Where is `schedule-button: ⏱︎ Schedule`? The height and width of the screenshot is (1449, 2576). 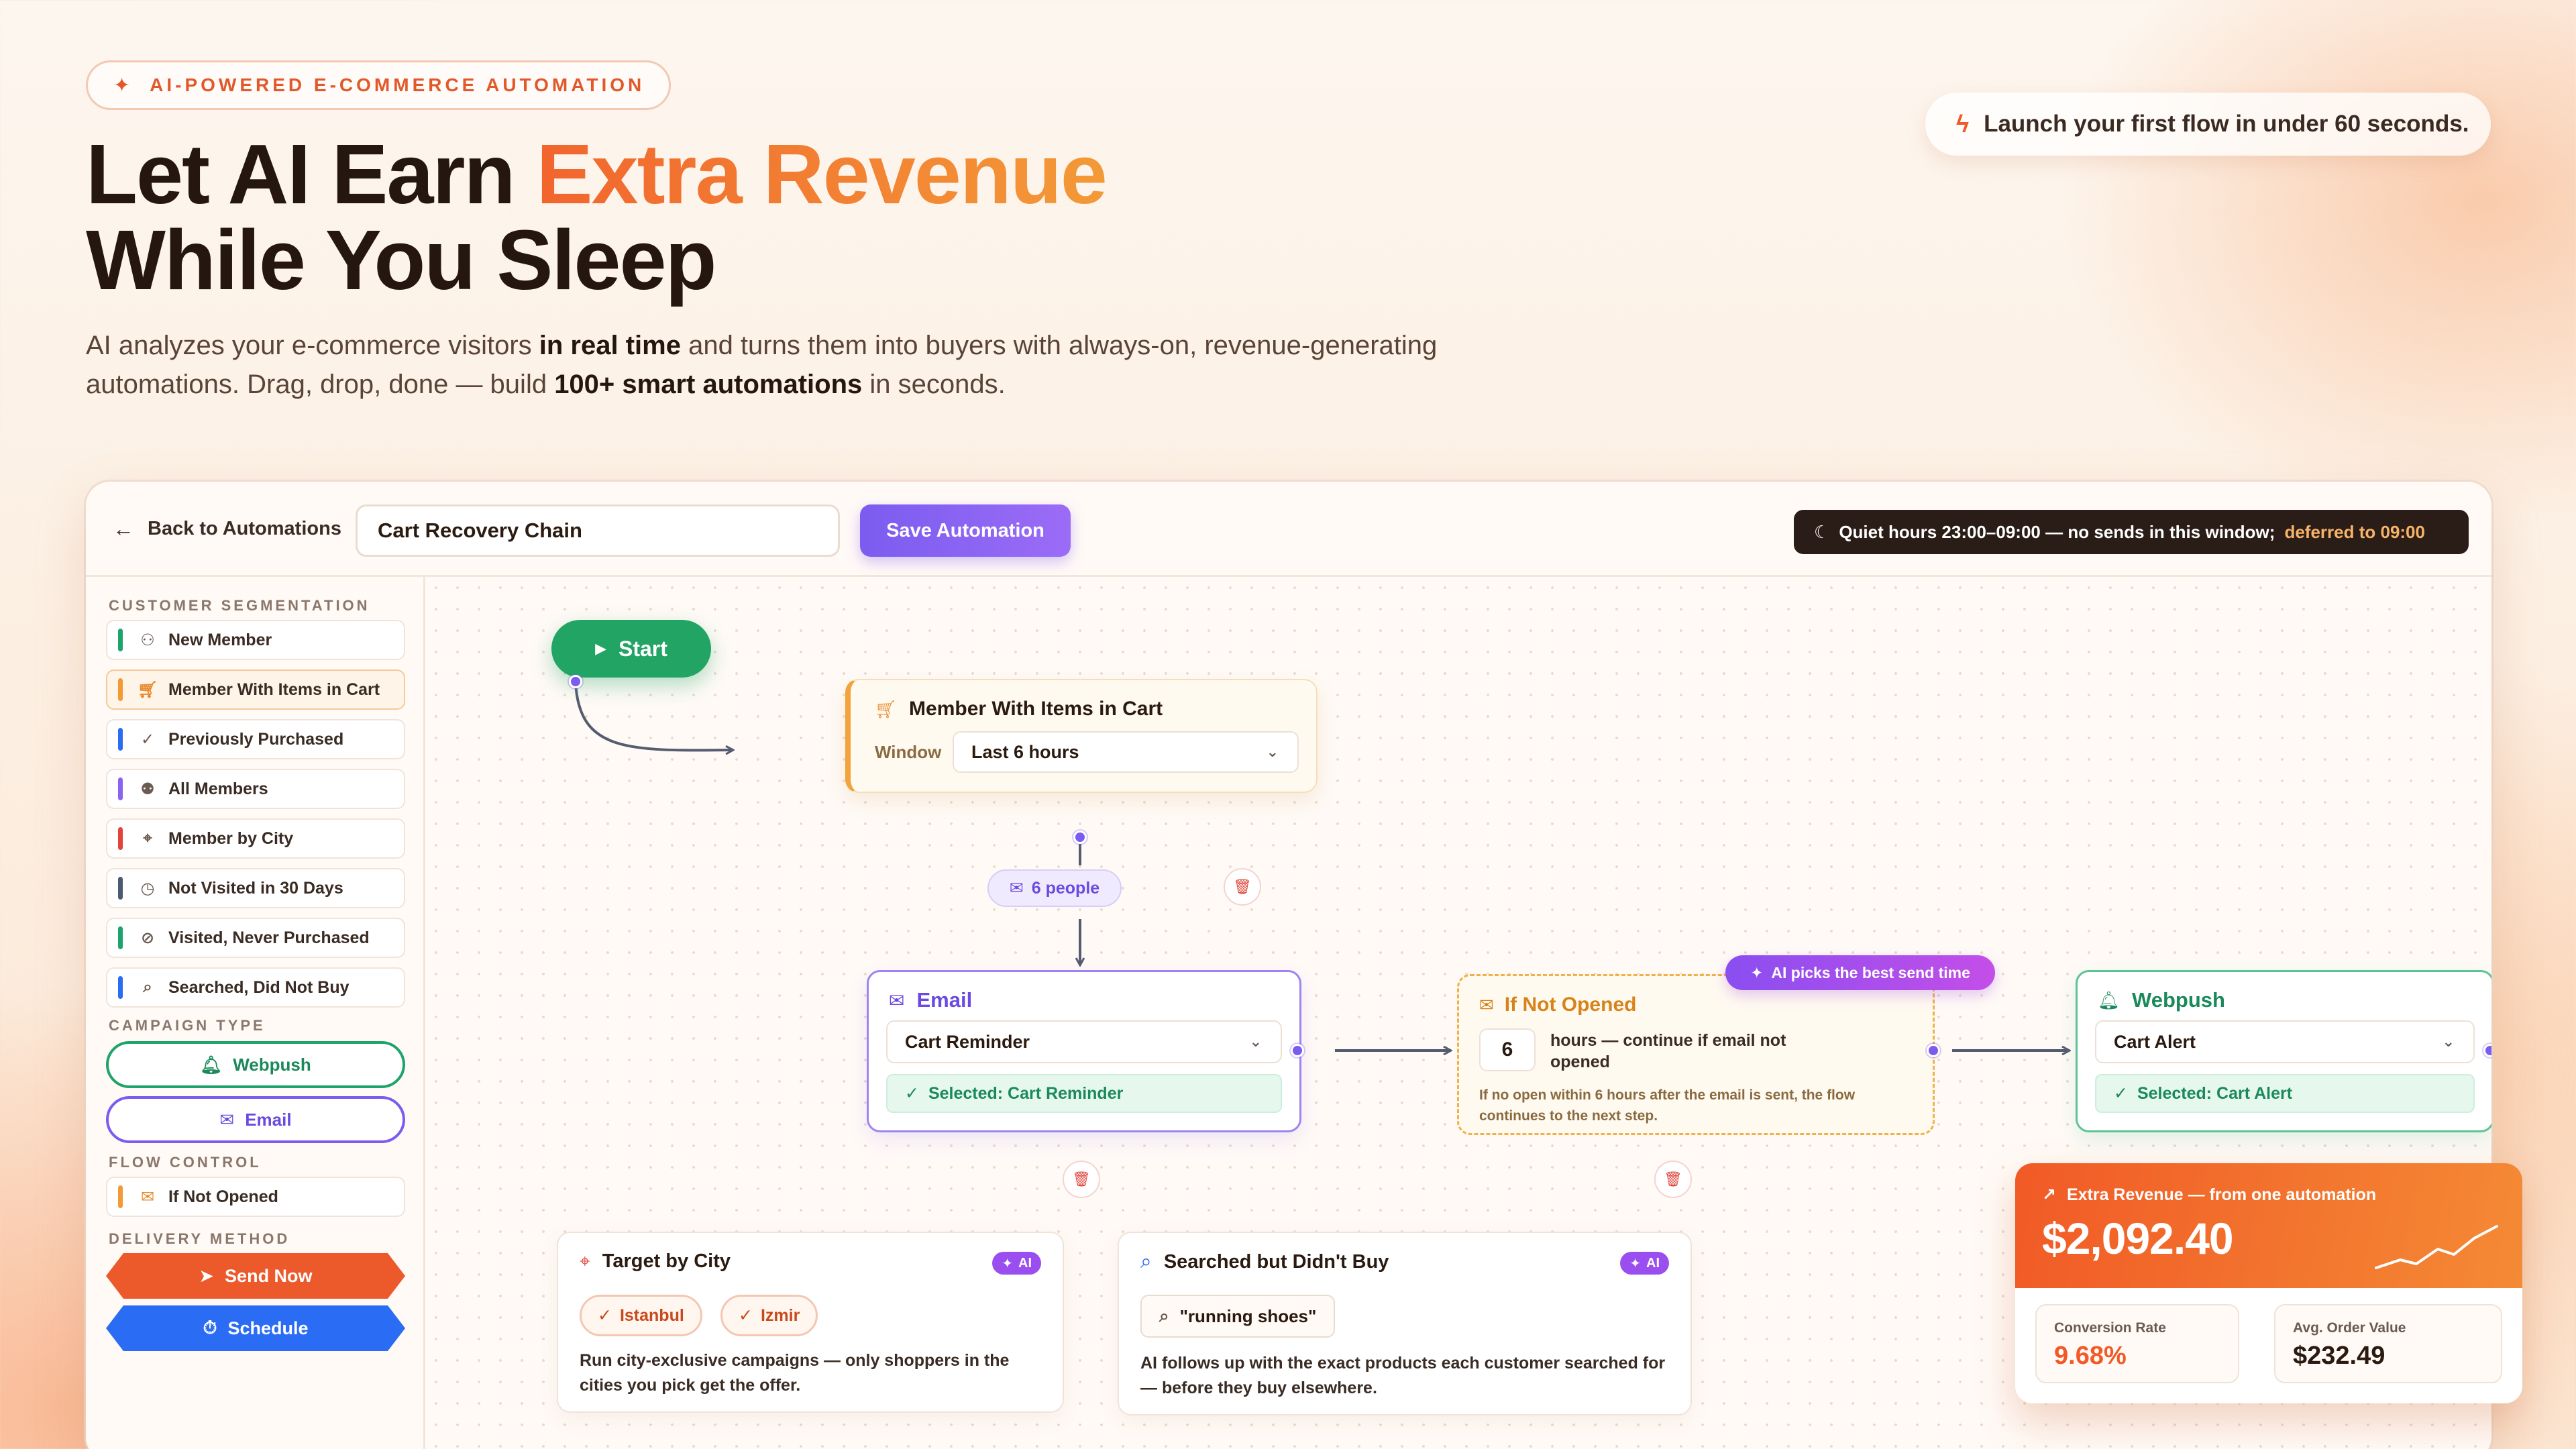 schedule-button: ⏱︎ Schedule is located at coordinates (255, 1328).